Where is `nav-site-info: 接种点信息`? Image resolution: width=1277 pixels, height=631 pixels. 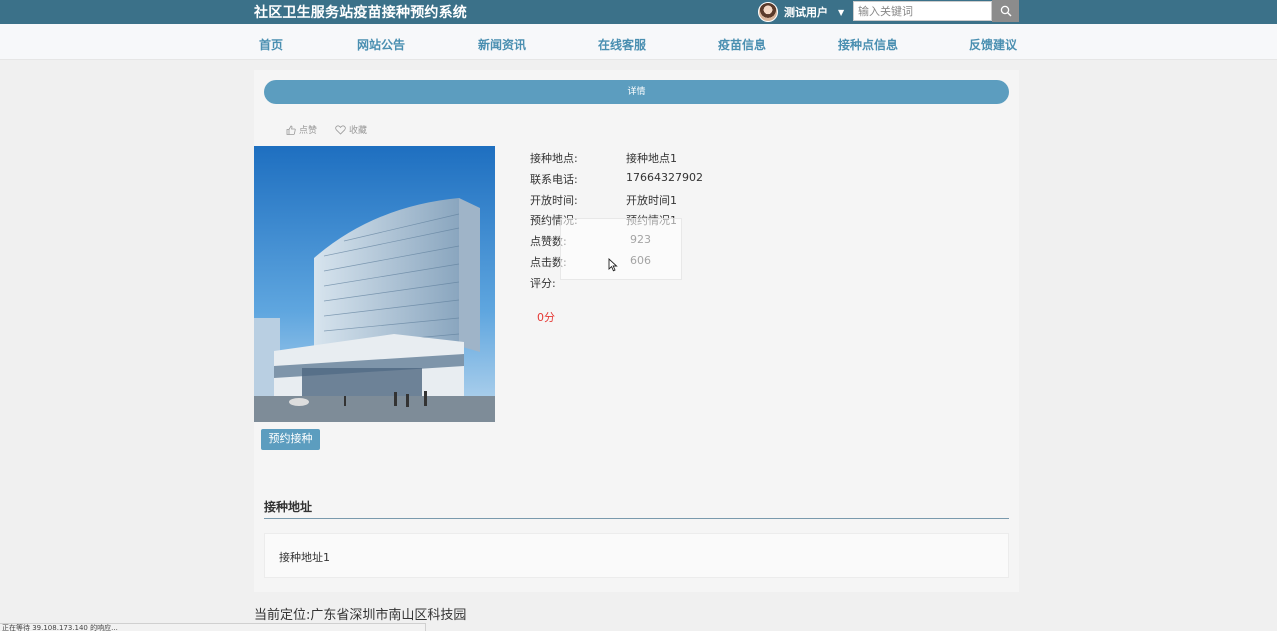
nav-site-info: 接种点信息 is located at coordinates (868, 44).